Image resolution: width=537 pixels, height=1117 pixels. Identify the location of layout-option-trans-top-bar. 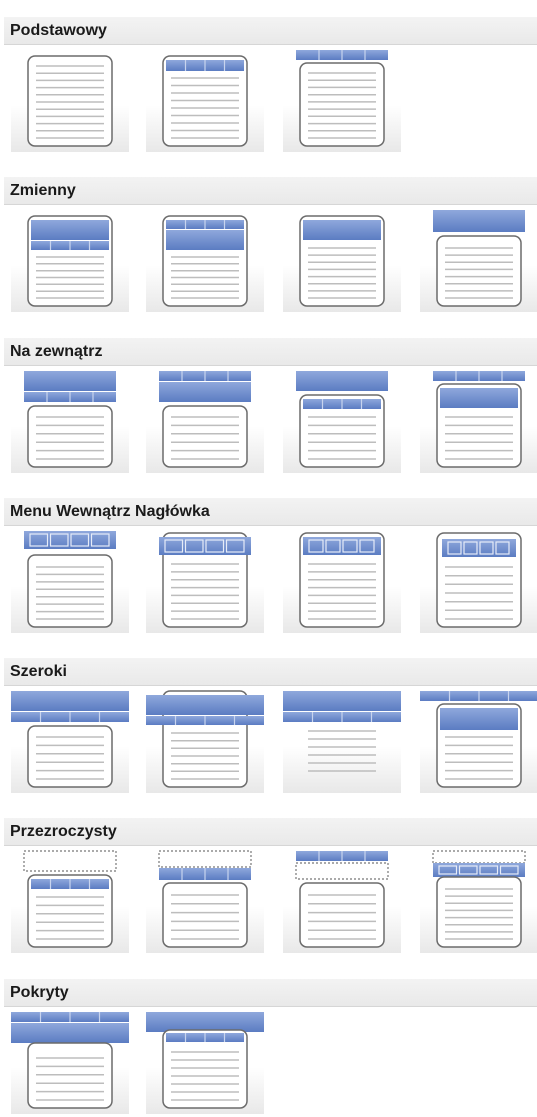
(205, 901).